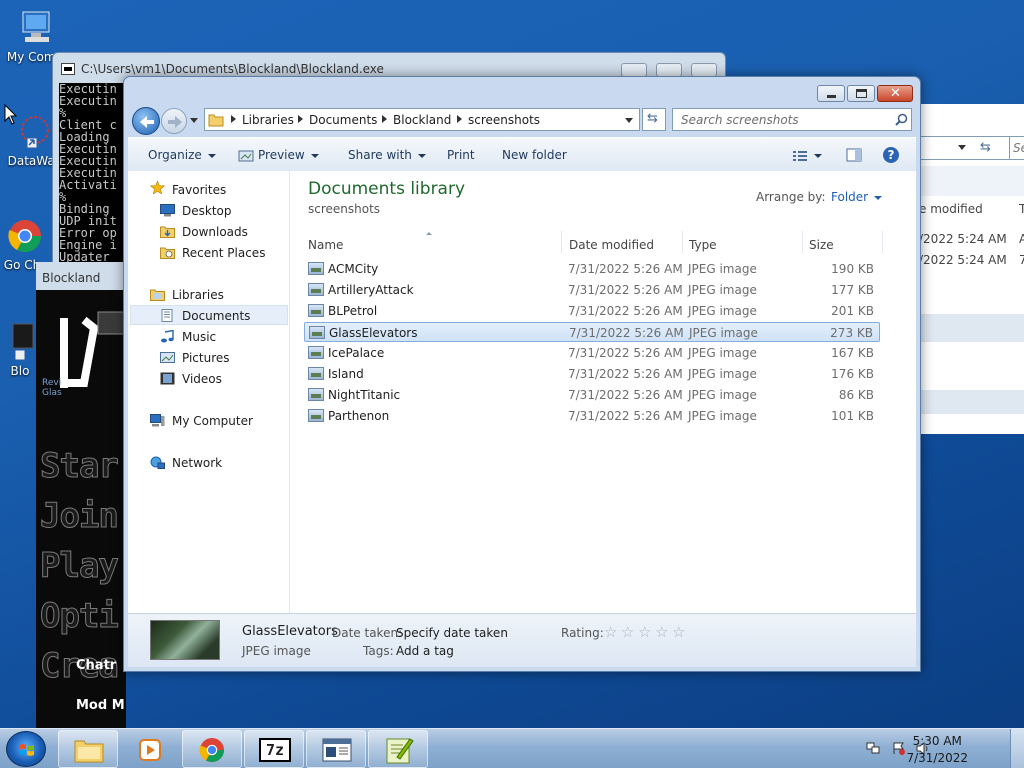 The width and height of the screenshot is (1024, 768). I want to click on date-taken-value: Specify date taken, so click(452, 633).